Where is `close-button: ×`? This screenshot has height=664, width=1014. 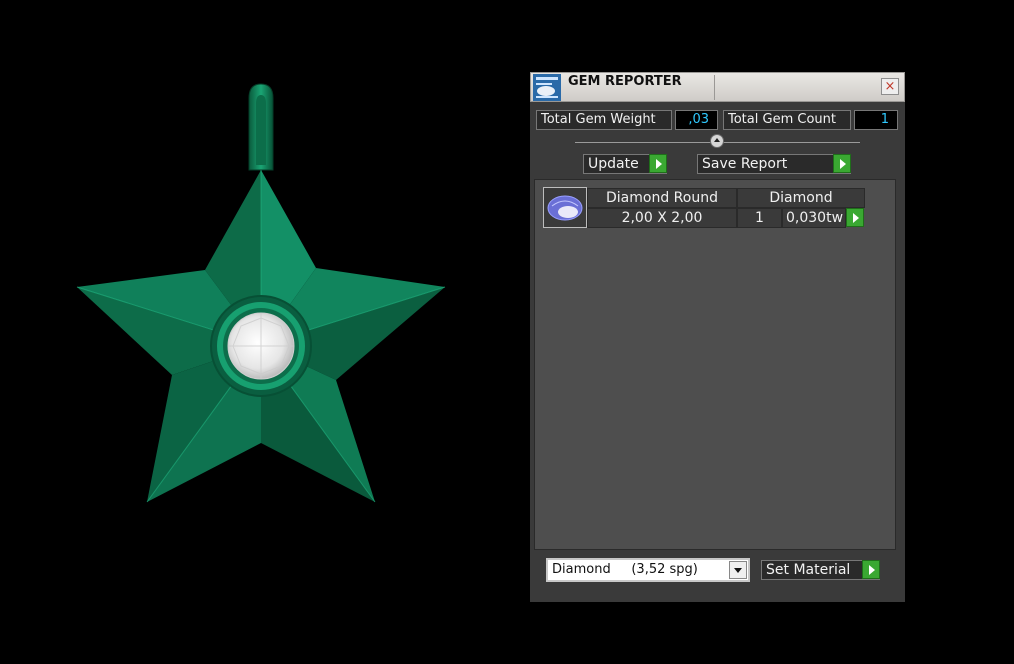 close-button: × is located at coordinates (890, 86).